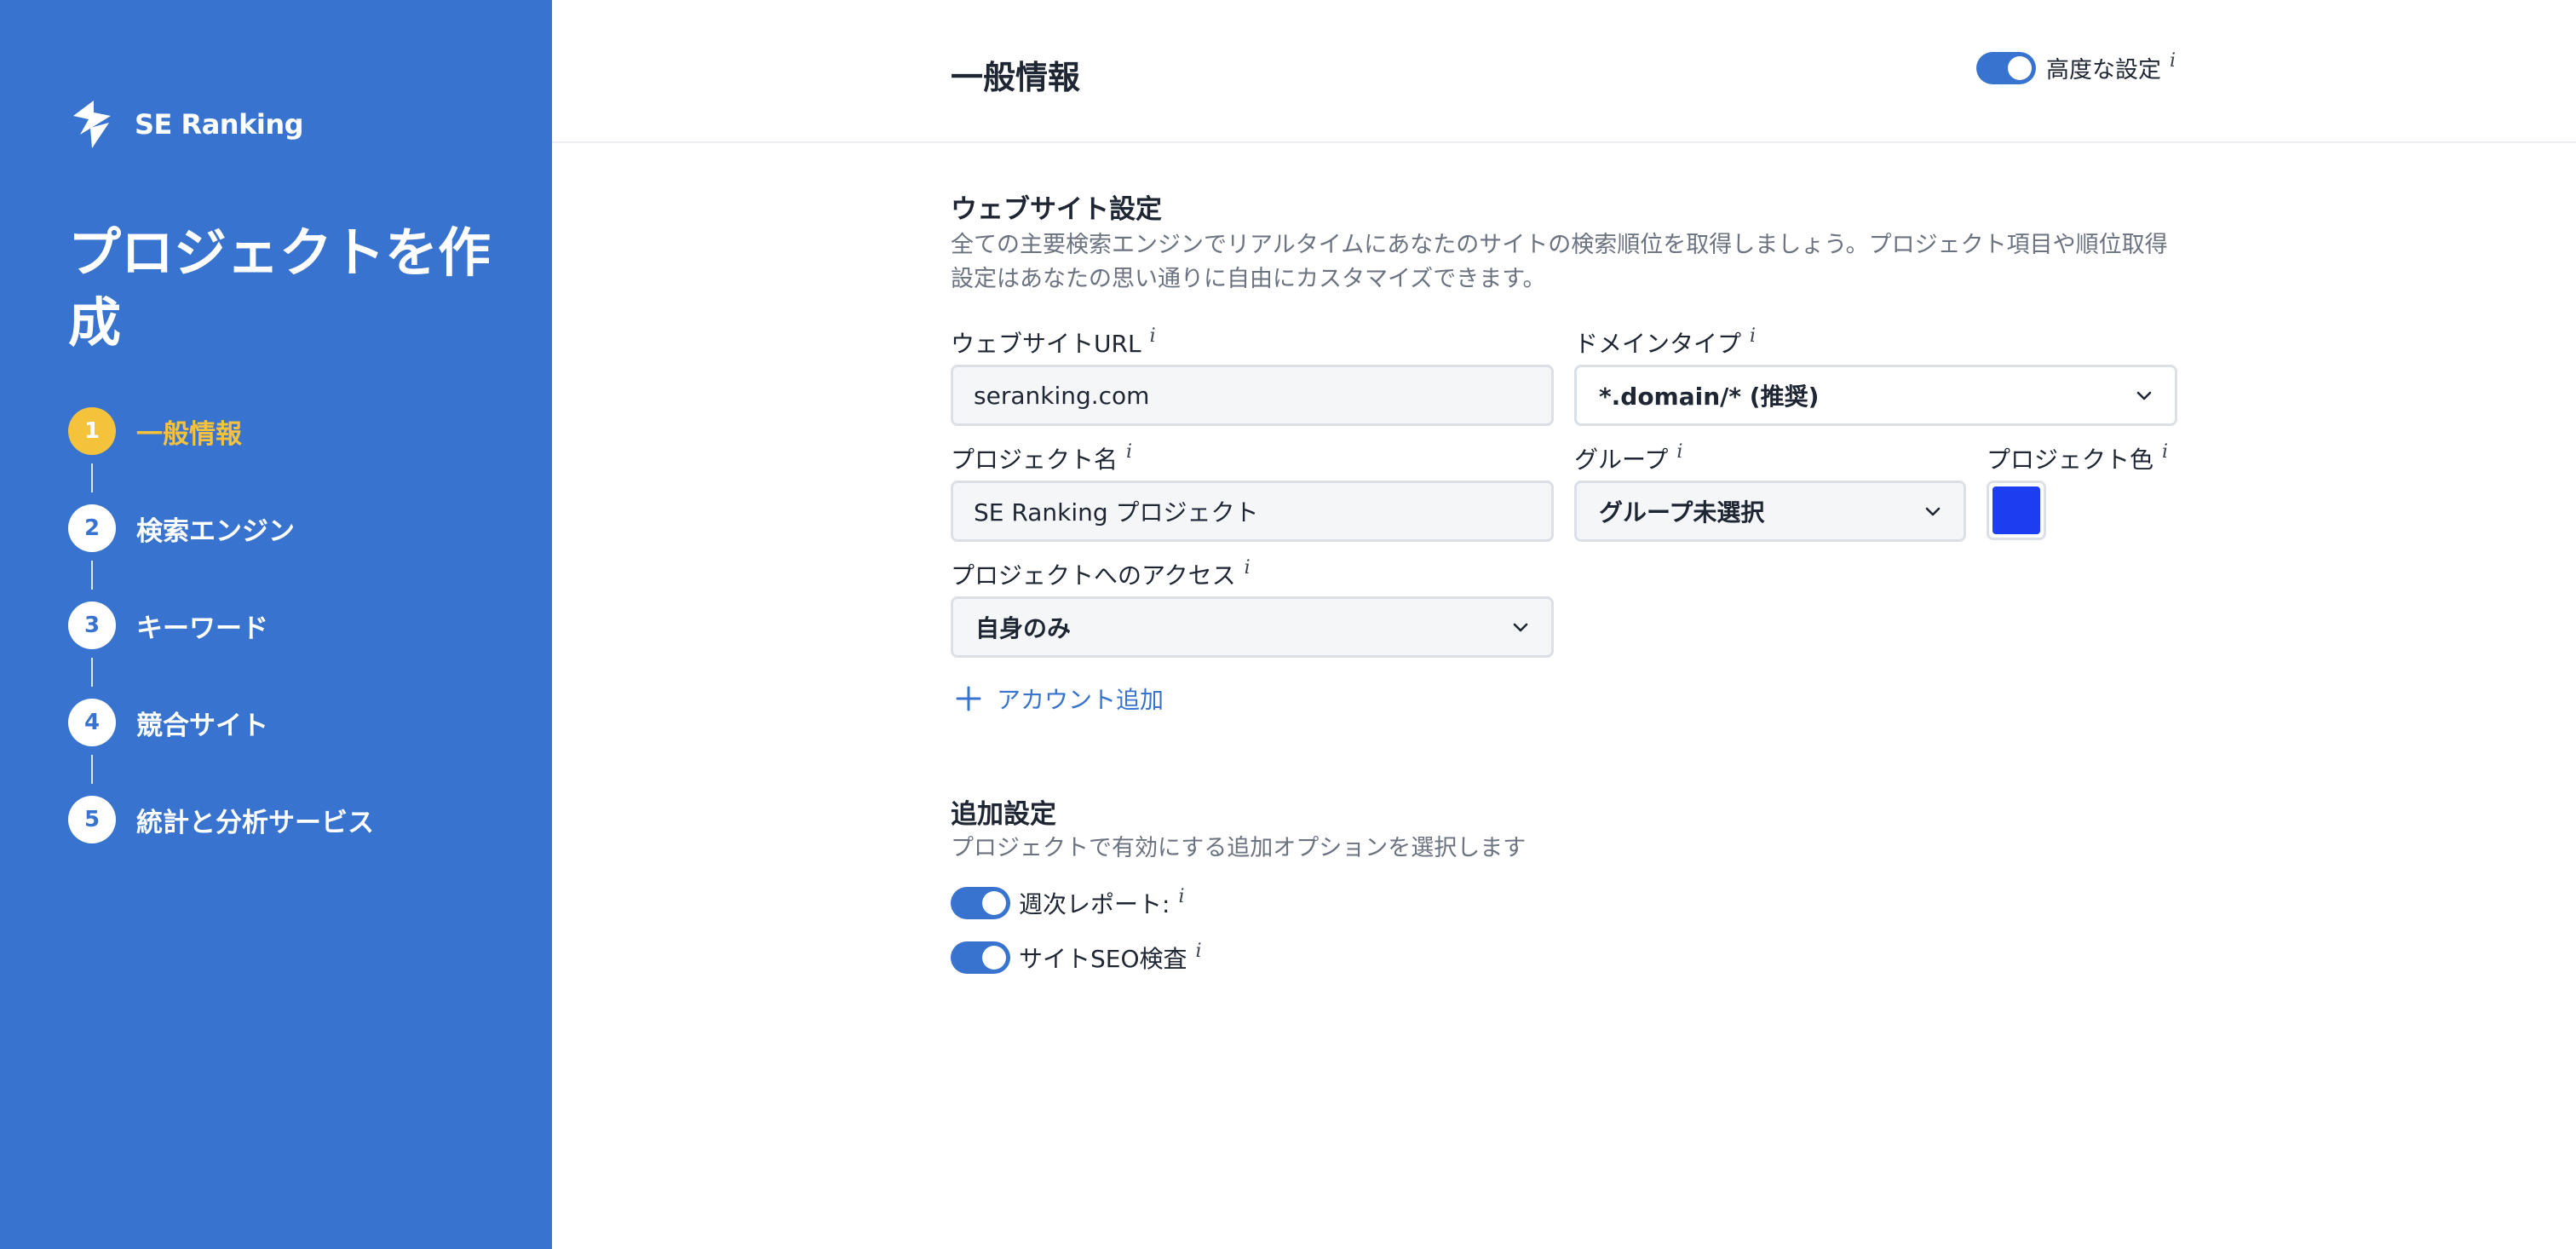 This screenshot has height=1249, width=2576. What do you see at coordinates (1564, 71) in the screenshot?
I see `page-header: 一般情報 高度な設定 i` at bounding box center [1564, 71].